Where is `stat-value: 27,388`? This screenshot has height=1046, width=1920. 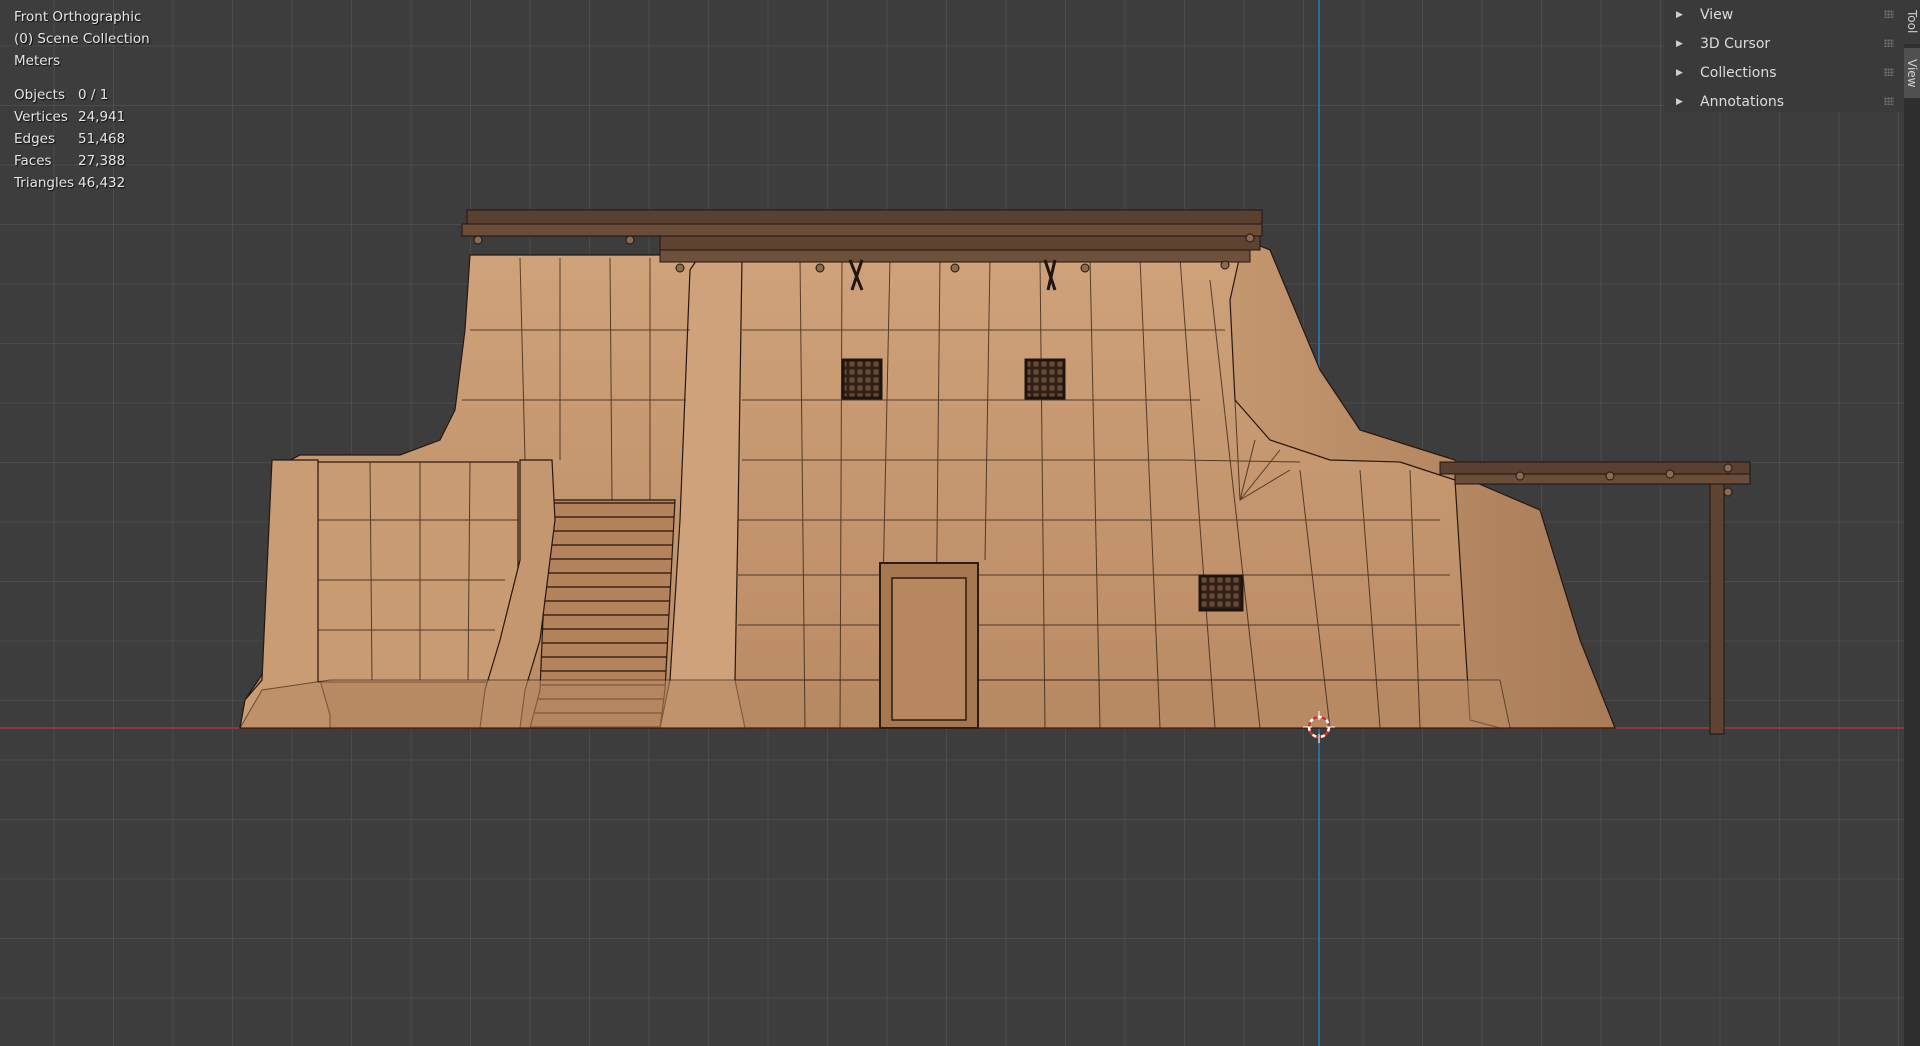 stat-value: 27,388 is located at coordinates (102, 161).